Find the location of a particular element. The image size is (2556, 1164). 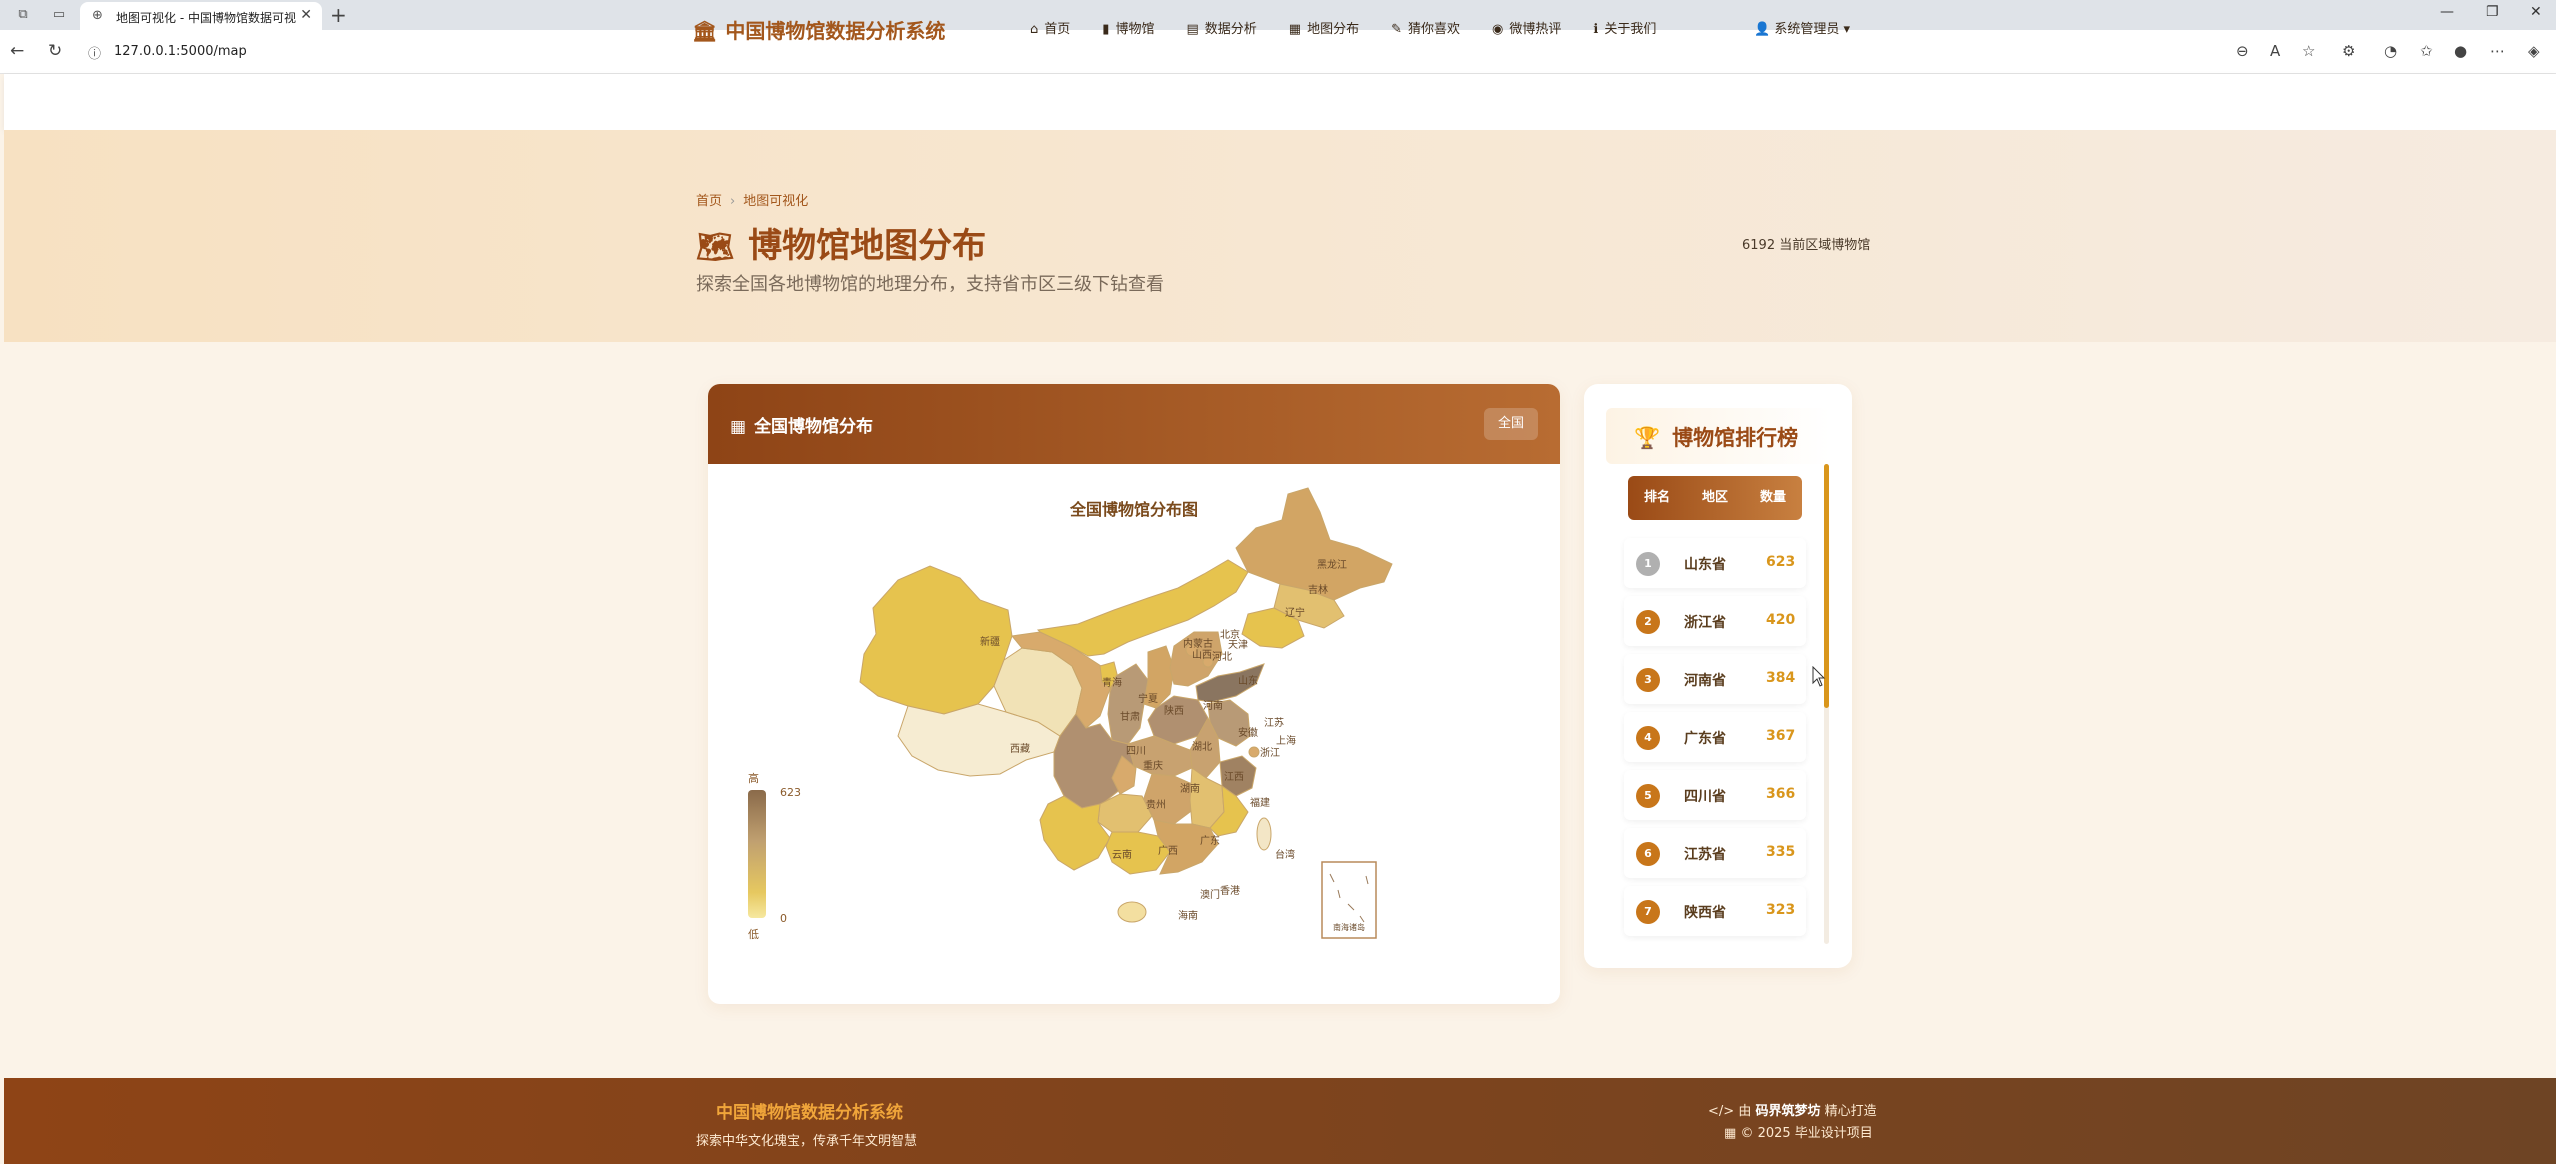

ranking-header: 🏆 博物馆排行榜 is located at coordinates (1718, 436).